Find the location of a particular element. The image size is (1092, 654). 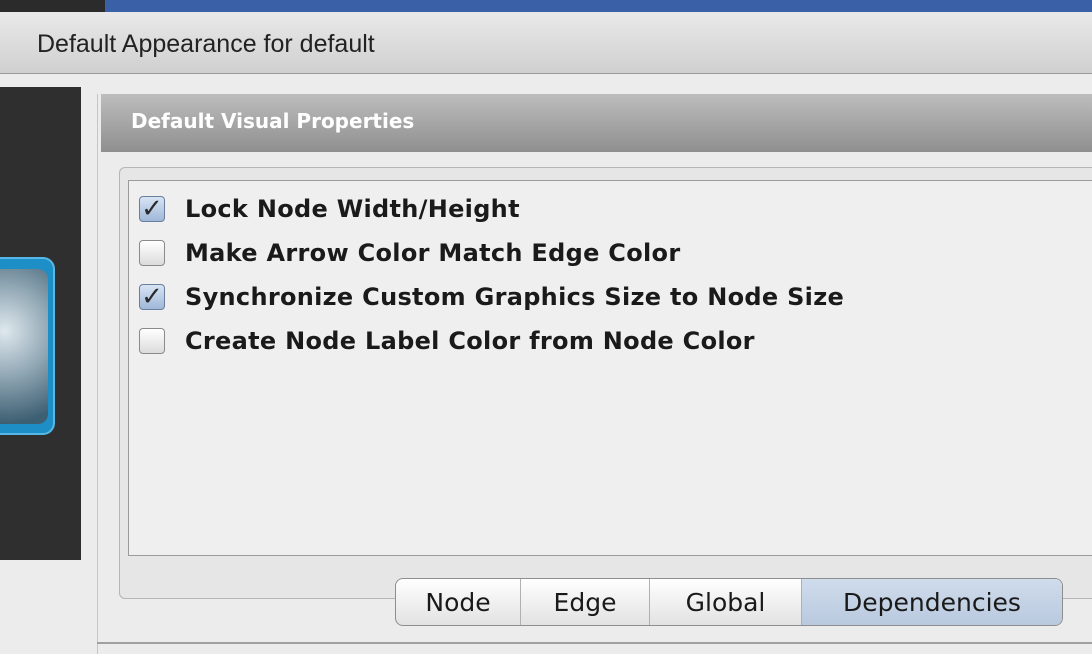

checkbox-lock-node-size: ✓ is located at coordinates (152, 209).